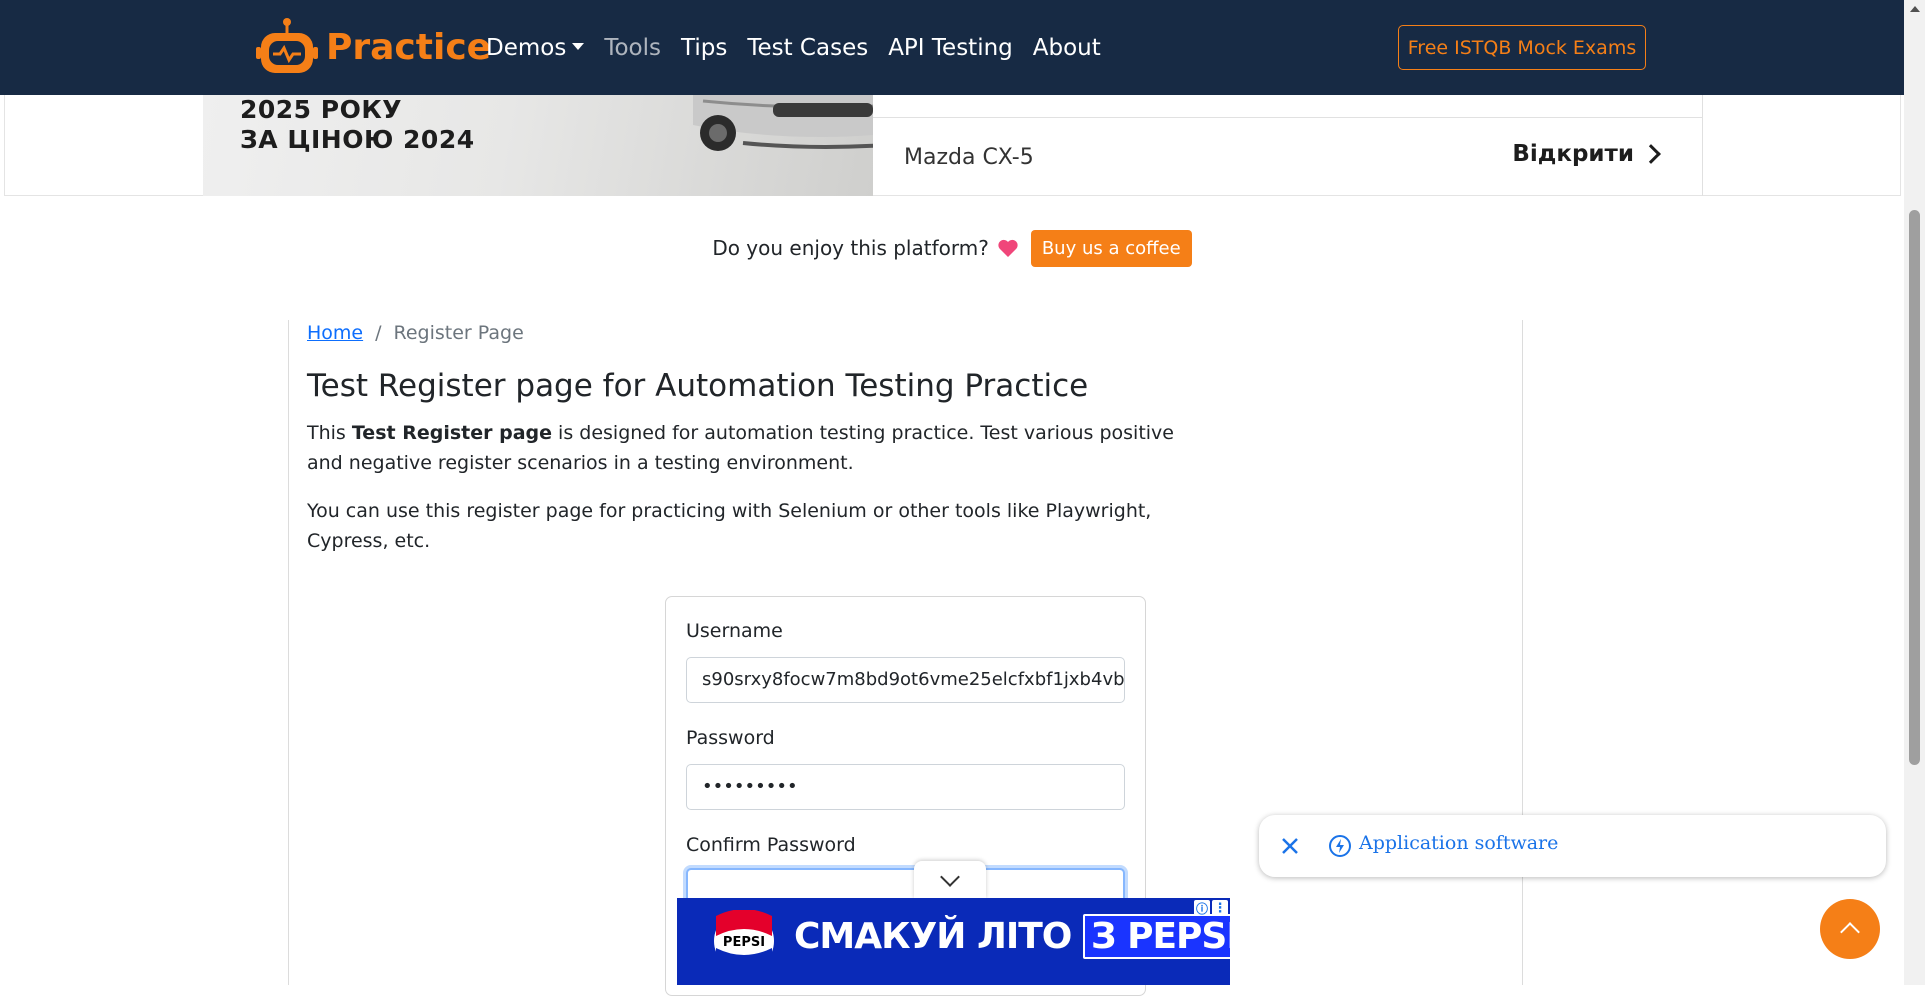 Image resolution: width=1925 pixels, height=996 pixels. I want to click on istqb-mock-exams-button: Free ISTQB Mock Exams, so click(1522, 47).